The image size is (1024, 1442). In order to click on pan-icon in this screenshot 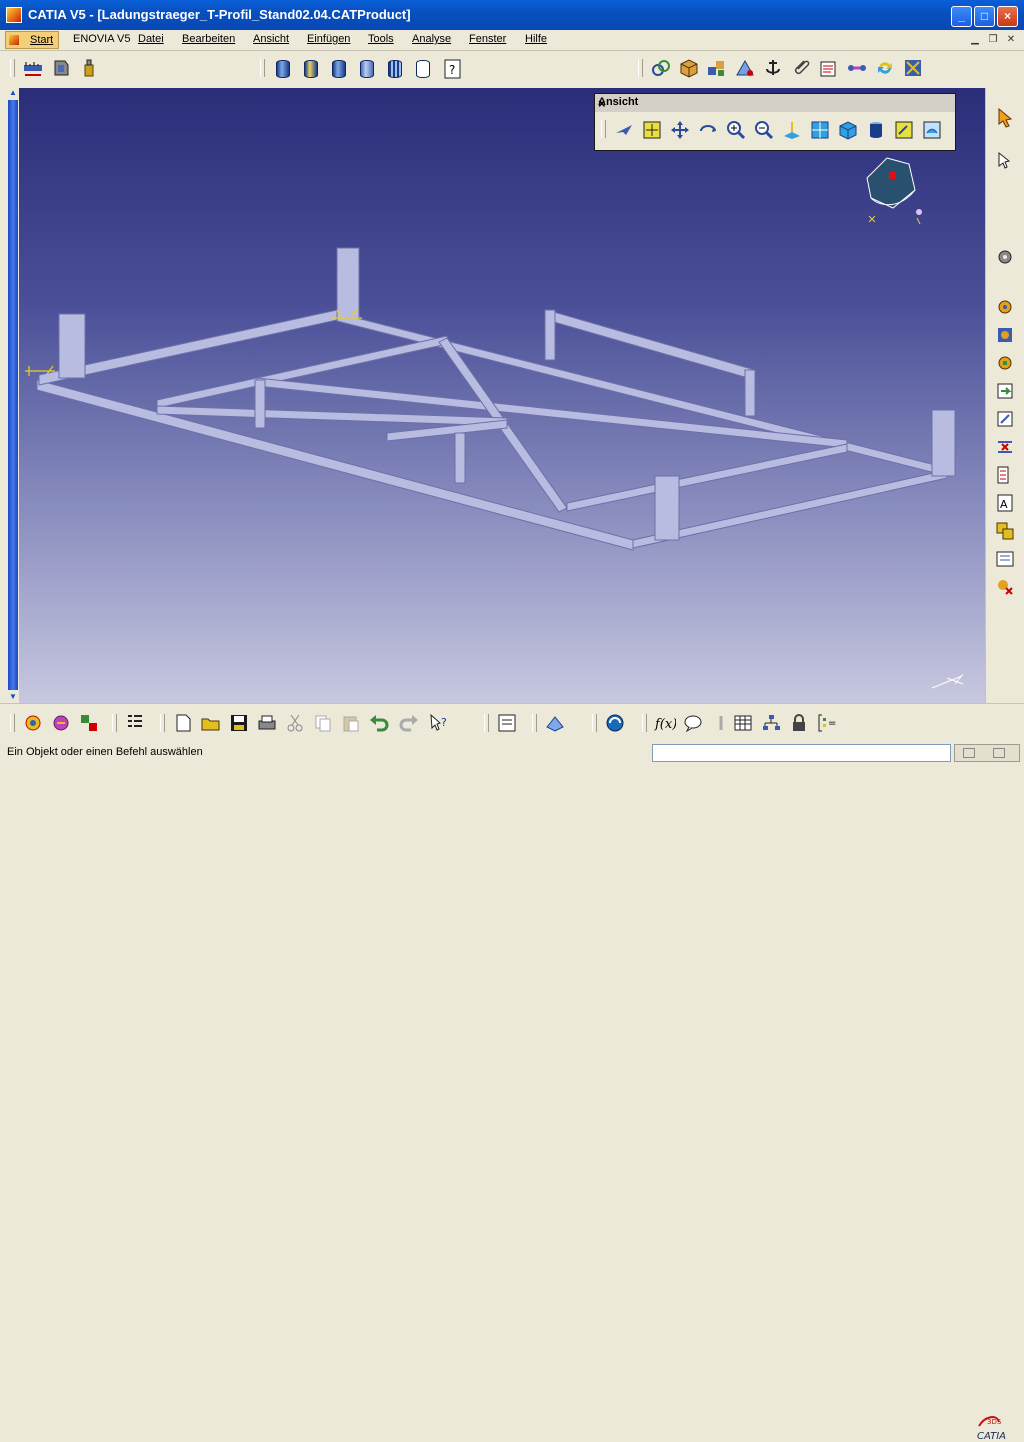, I will do `click(680, 130)`.